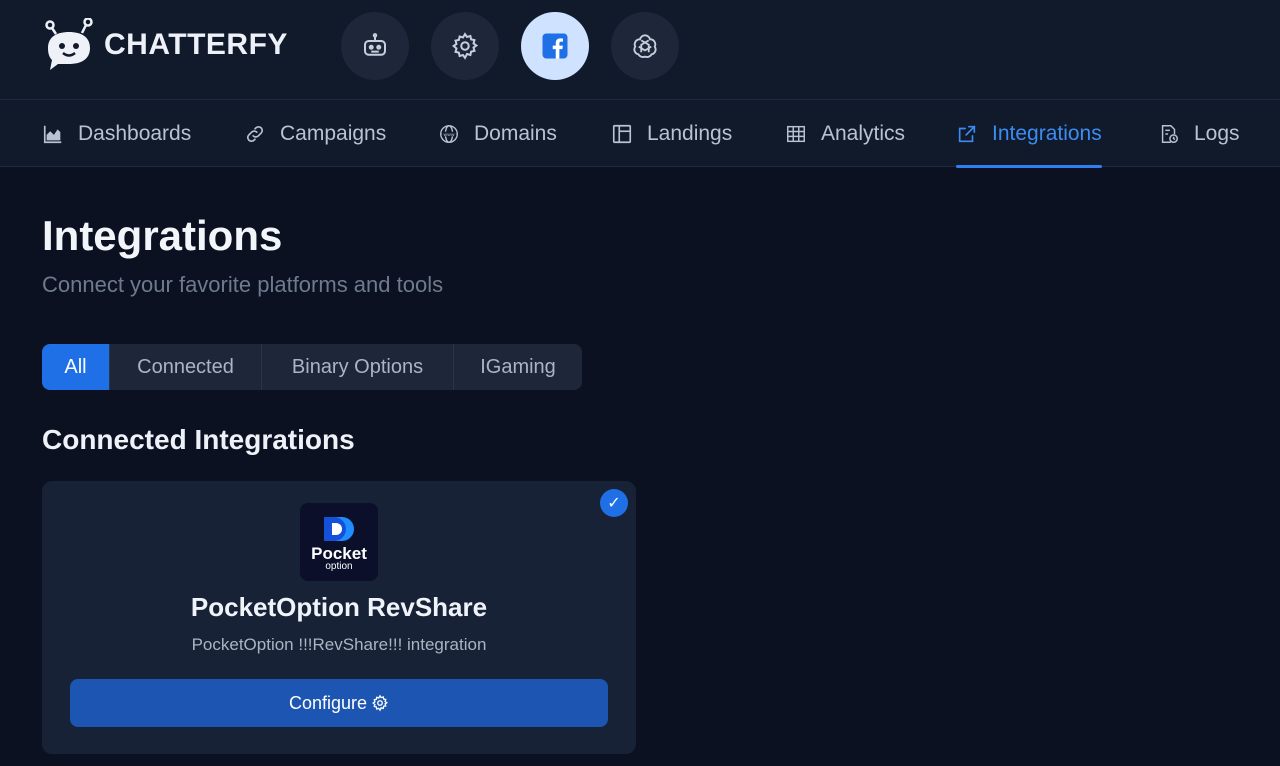 This screenshot has width=1280, height=766. What do you see at coordinates (863, 133) in the screenshot?
I see `nav-label: Analytics` at bounding box center [863, 133].